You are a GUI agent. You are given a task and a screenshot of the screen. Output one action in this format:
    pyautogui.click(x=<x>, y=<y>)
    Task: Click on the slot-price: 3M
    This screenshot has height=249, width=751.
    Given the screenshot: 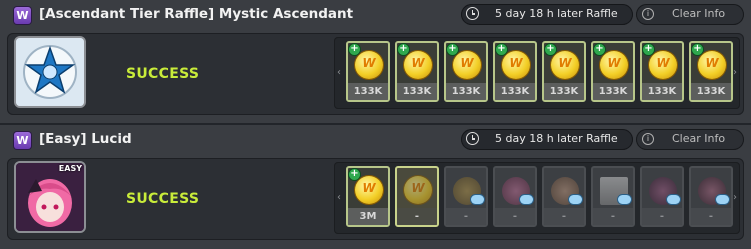 What is the action you would take?
    pyautogui.click(x=368, y=216)
    